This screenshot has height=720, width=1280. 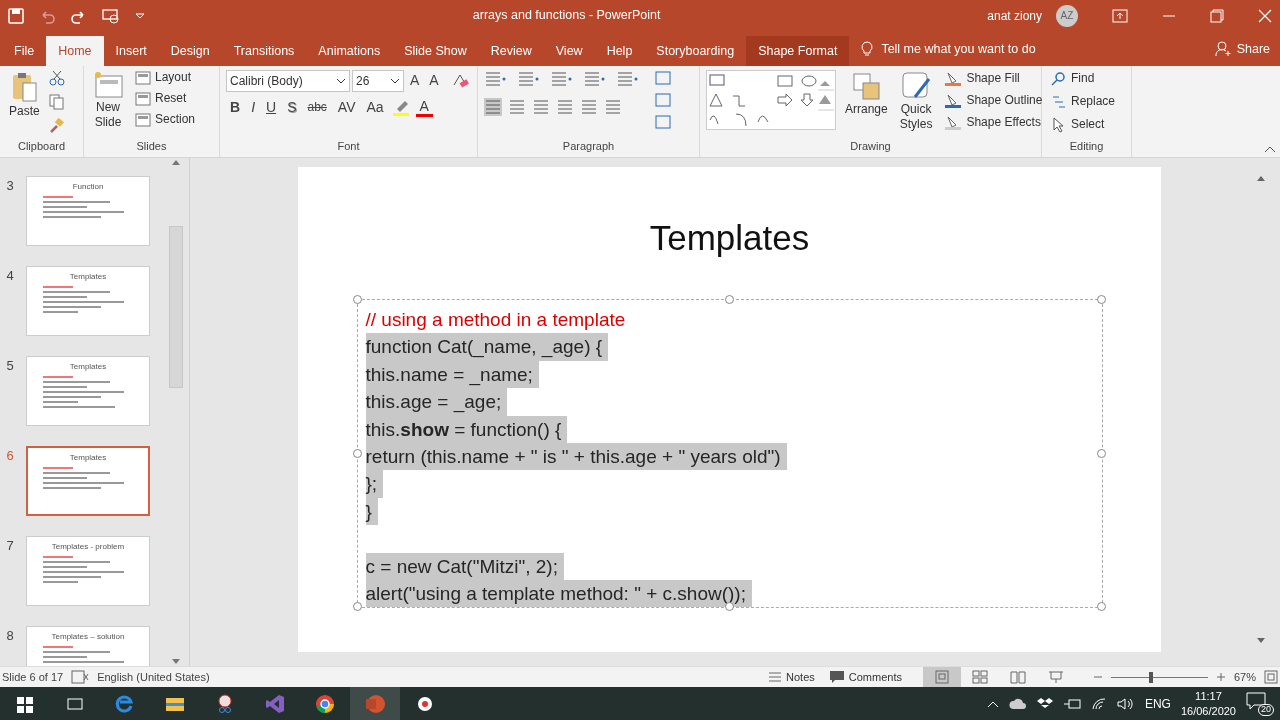 What do you see at coordinates (131, 50) in the screenshot?
I see `ribbon-tab: Insert` at bounding box center [131, 50].